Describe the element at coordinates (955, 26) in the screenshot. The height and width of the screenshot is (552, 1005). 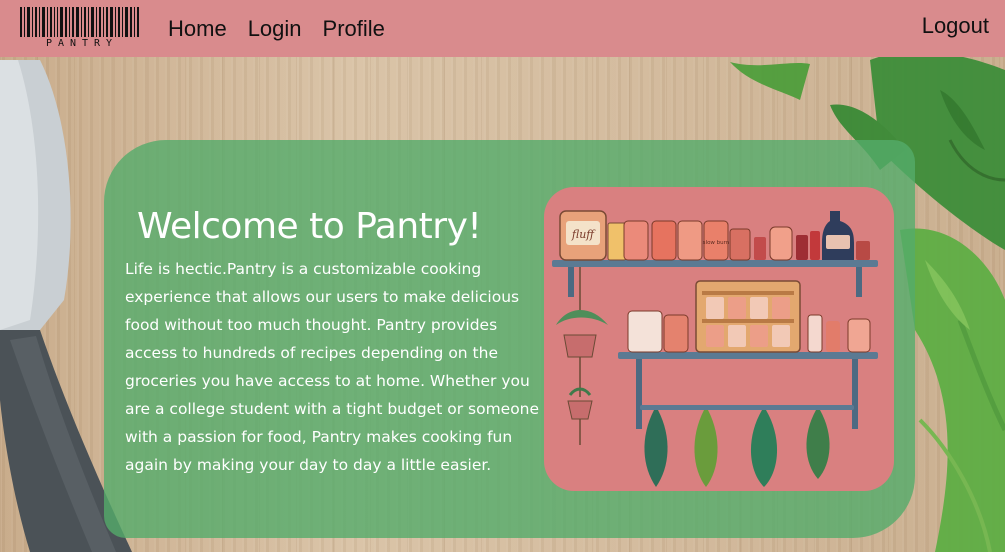
I see `logout-link: Logout` at that location.